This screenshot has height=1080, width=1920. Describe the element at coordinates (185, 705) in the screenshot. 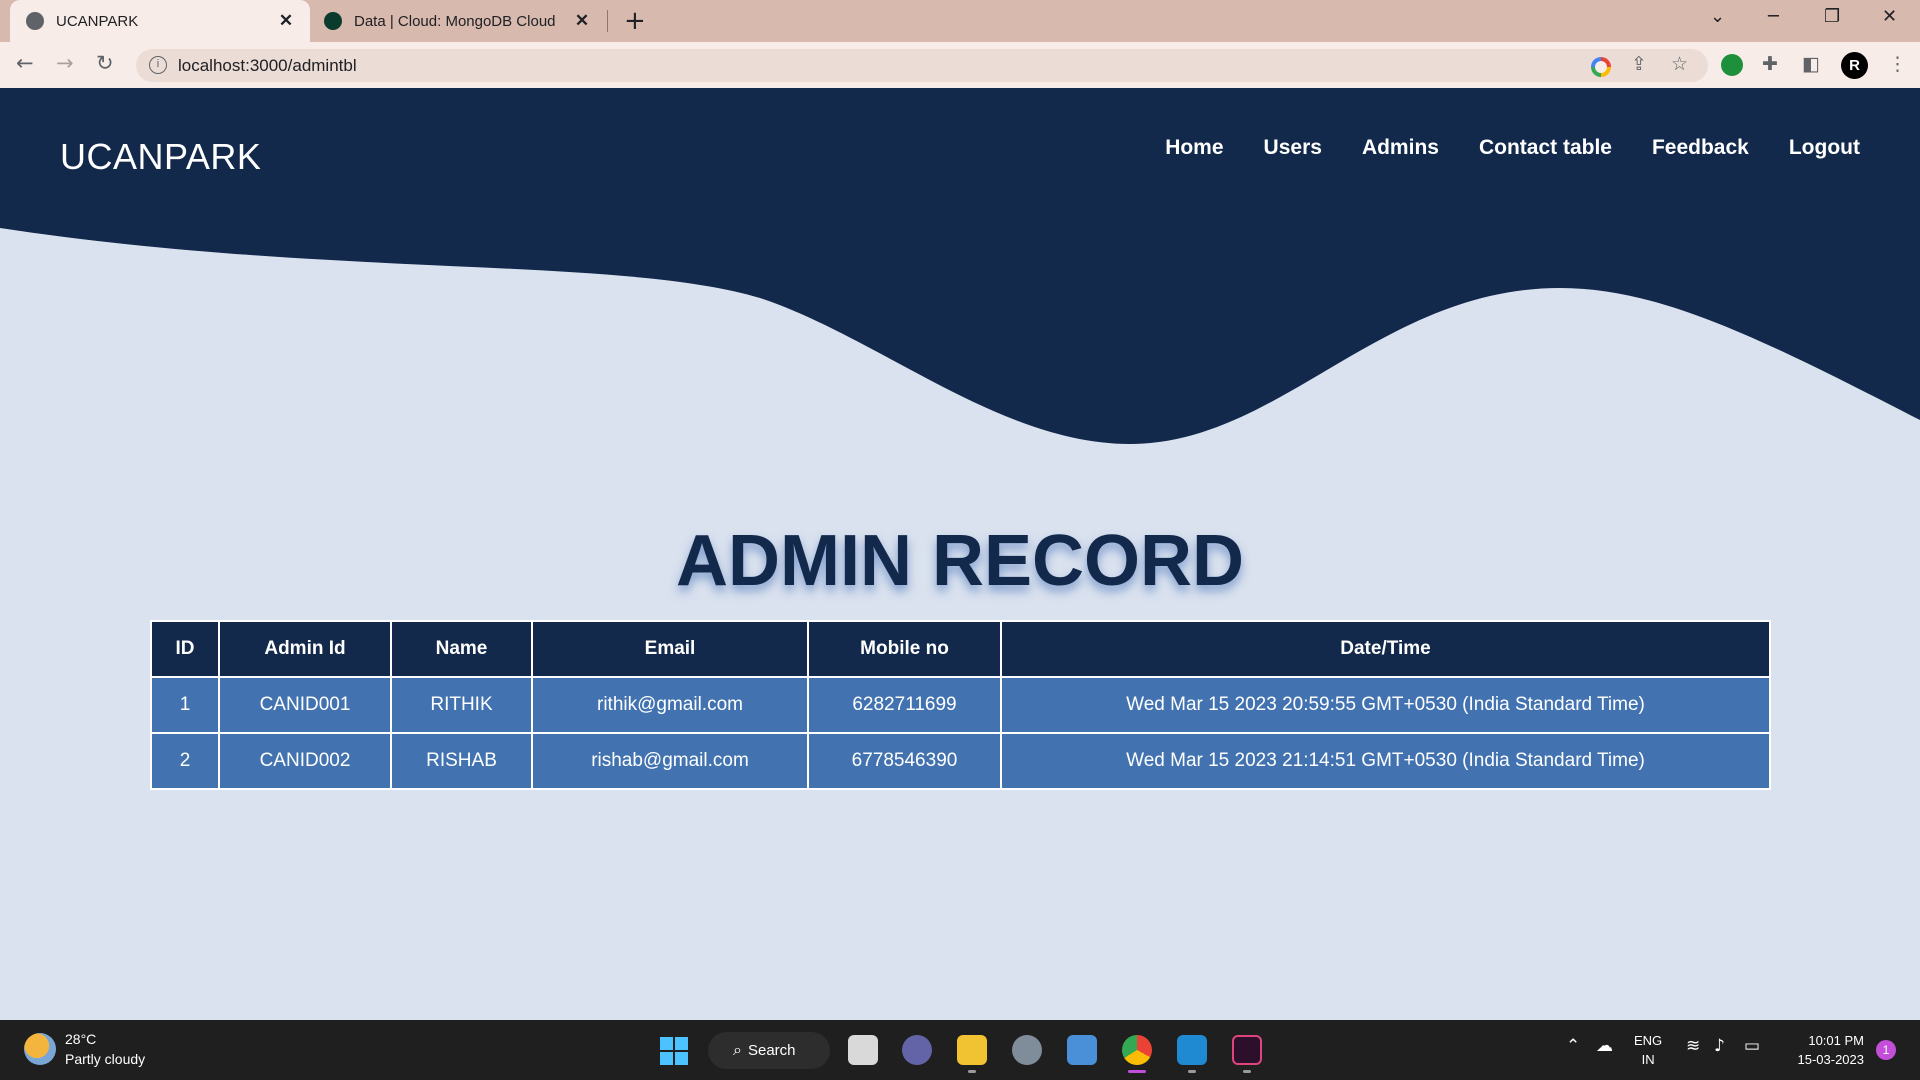

I see `cell-id: 1` at that location.